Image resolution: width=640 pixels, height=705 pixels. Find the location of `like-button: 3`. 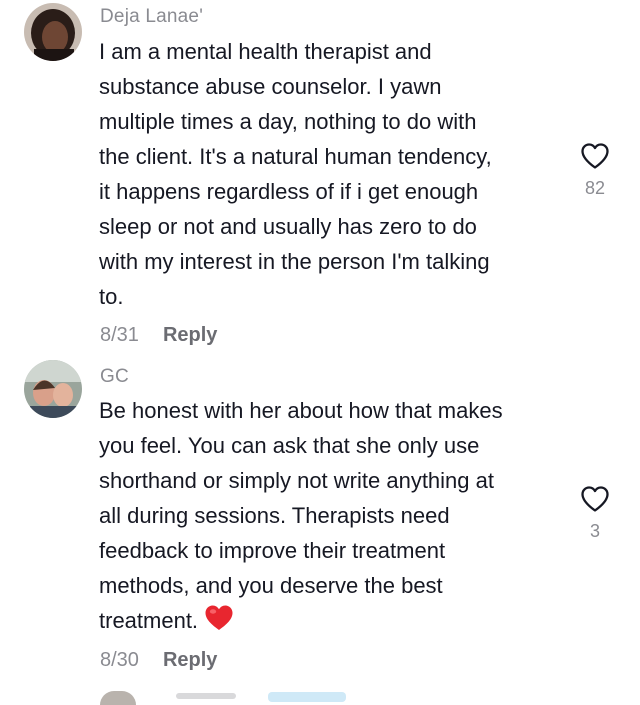

like-button: 3 is located at coordinates (595, 513).